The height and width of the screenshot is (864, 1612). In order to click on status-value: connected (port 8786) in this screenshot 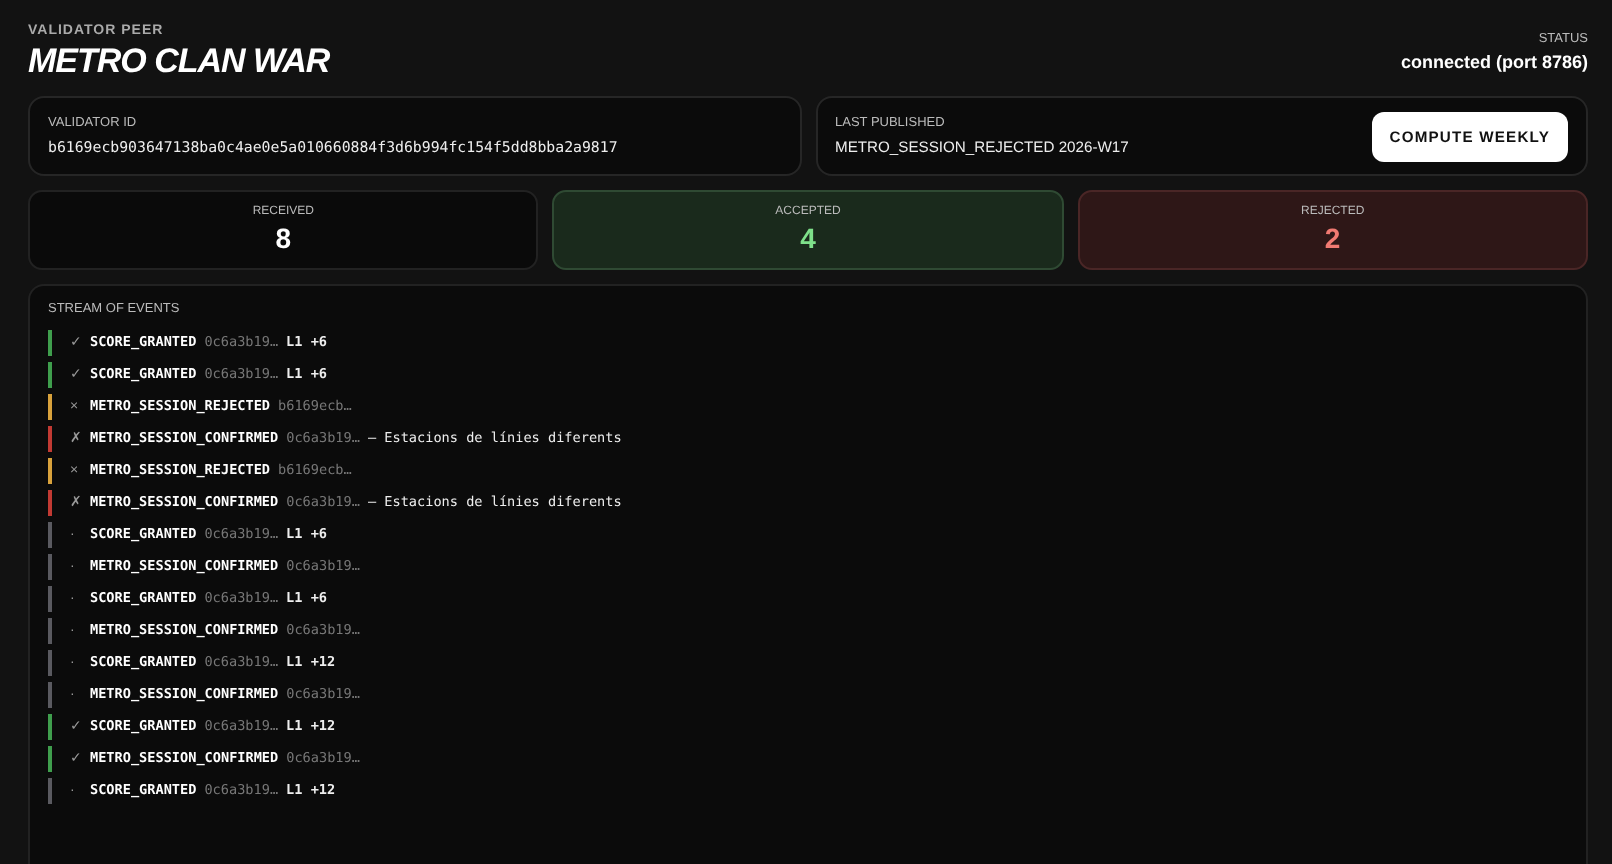, I will do `click(1494, 62)`.